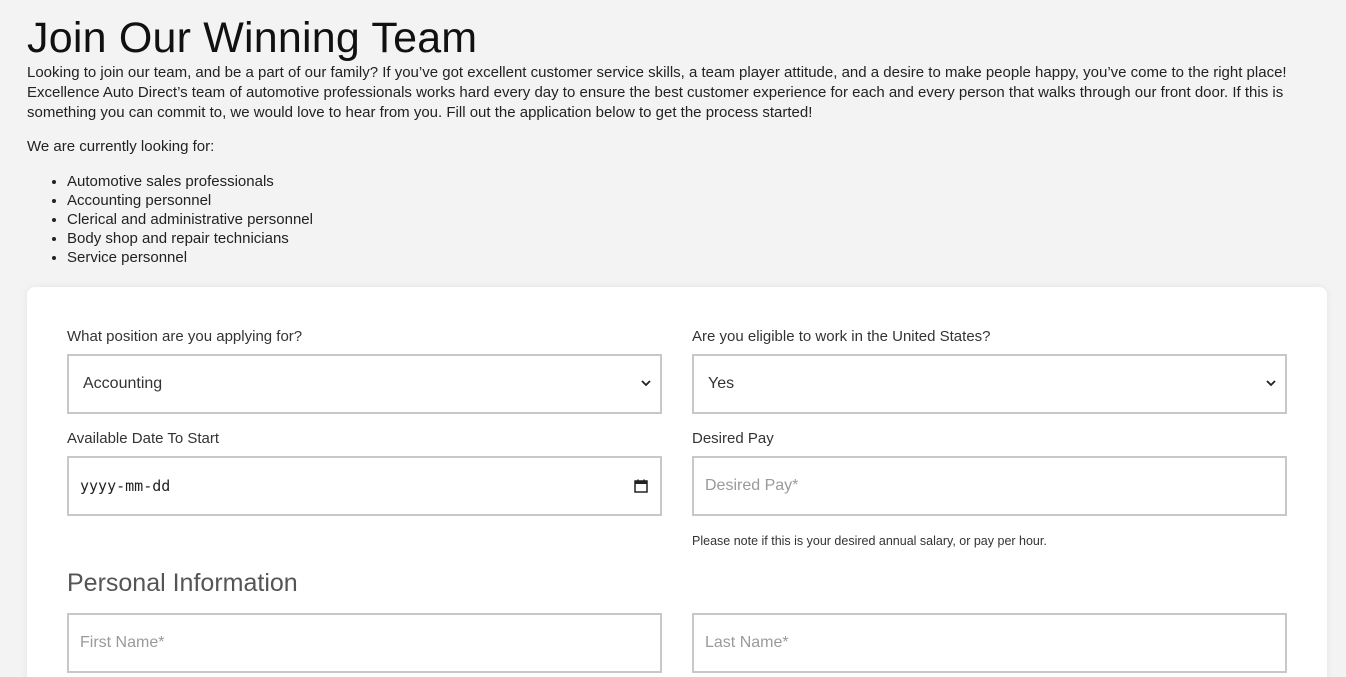 The width and height of the screenshot is (1346, 677). I want to click on desired-pay-placeholder: Desired Pay*, so click(752, 485).